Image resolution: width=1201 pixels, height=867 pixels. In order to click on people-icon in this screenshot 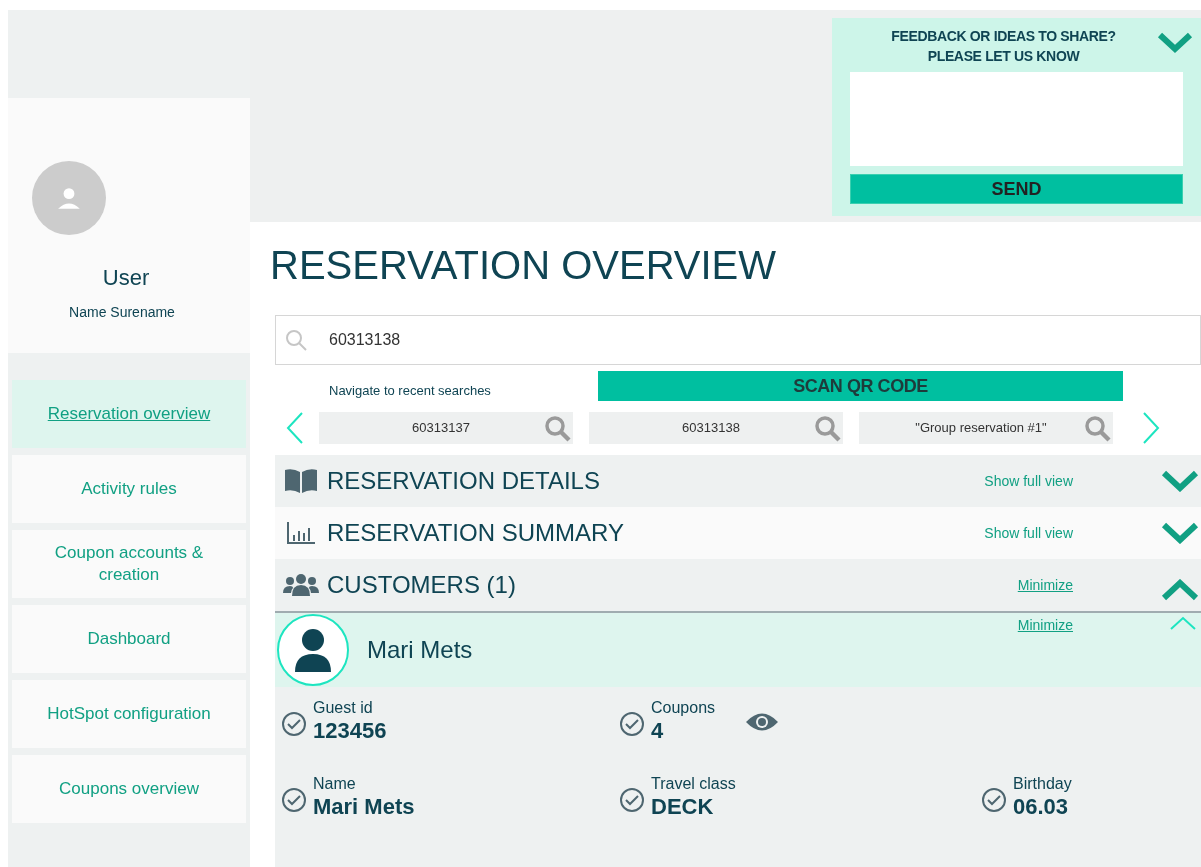, I will do `click(301, 585)`.